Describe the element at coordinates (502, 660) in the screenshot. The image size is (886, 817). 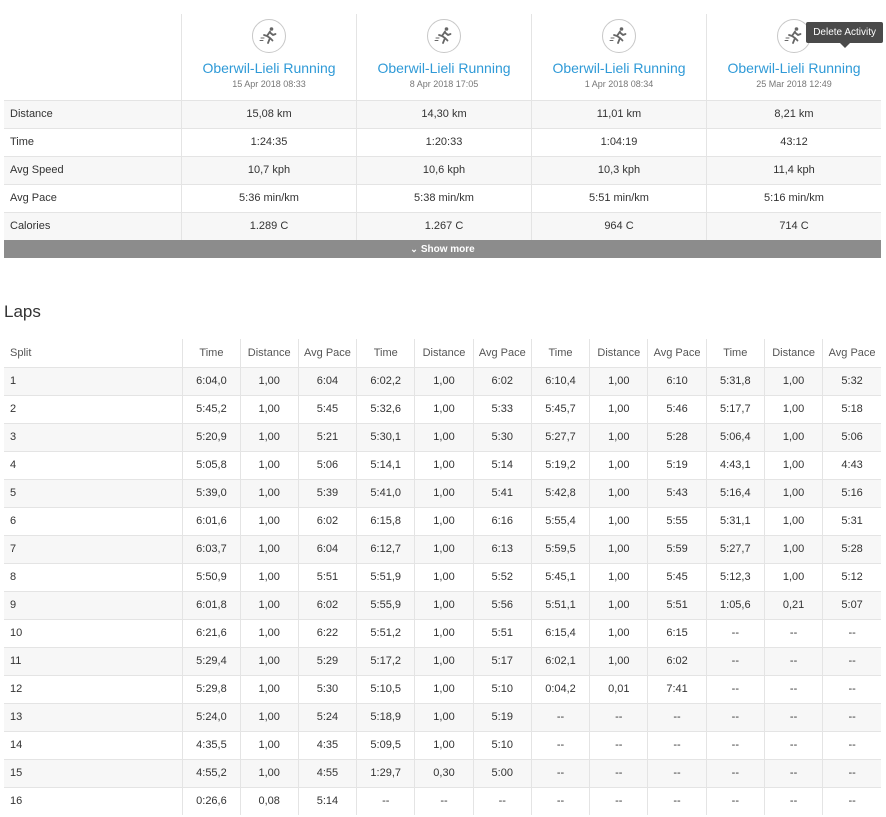
I see `lap-cell: 5:17` at that location.